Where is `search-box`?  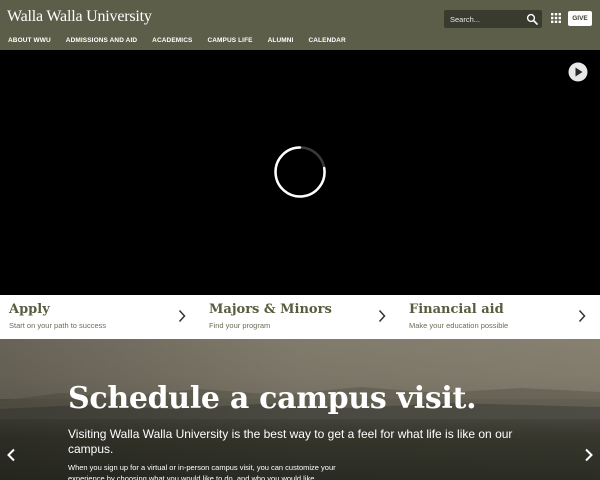 search-box is located at coordinates (493, 19).